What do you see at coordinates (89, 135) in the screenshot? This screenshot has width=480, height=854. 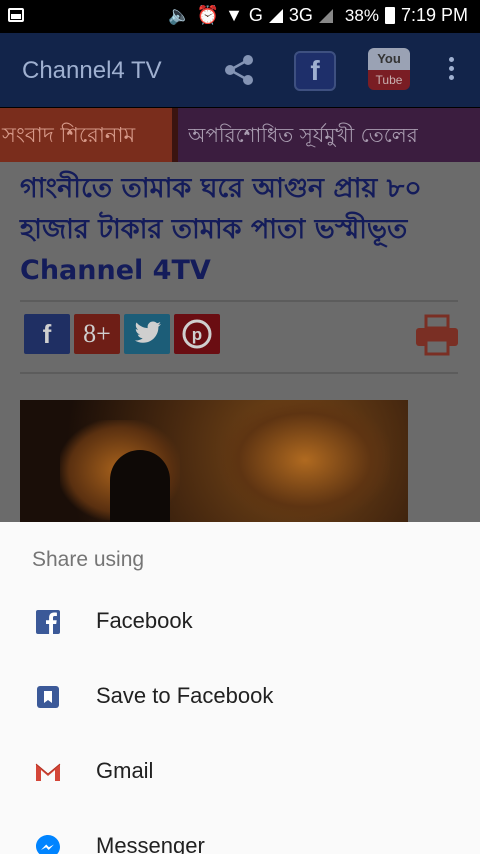 I see `ticker-label: সংবাদ শিরোনাম` at bounding box center [89, 135].